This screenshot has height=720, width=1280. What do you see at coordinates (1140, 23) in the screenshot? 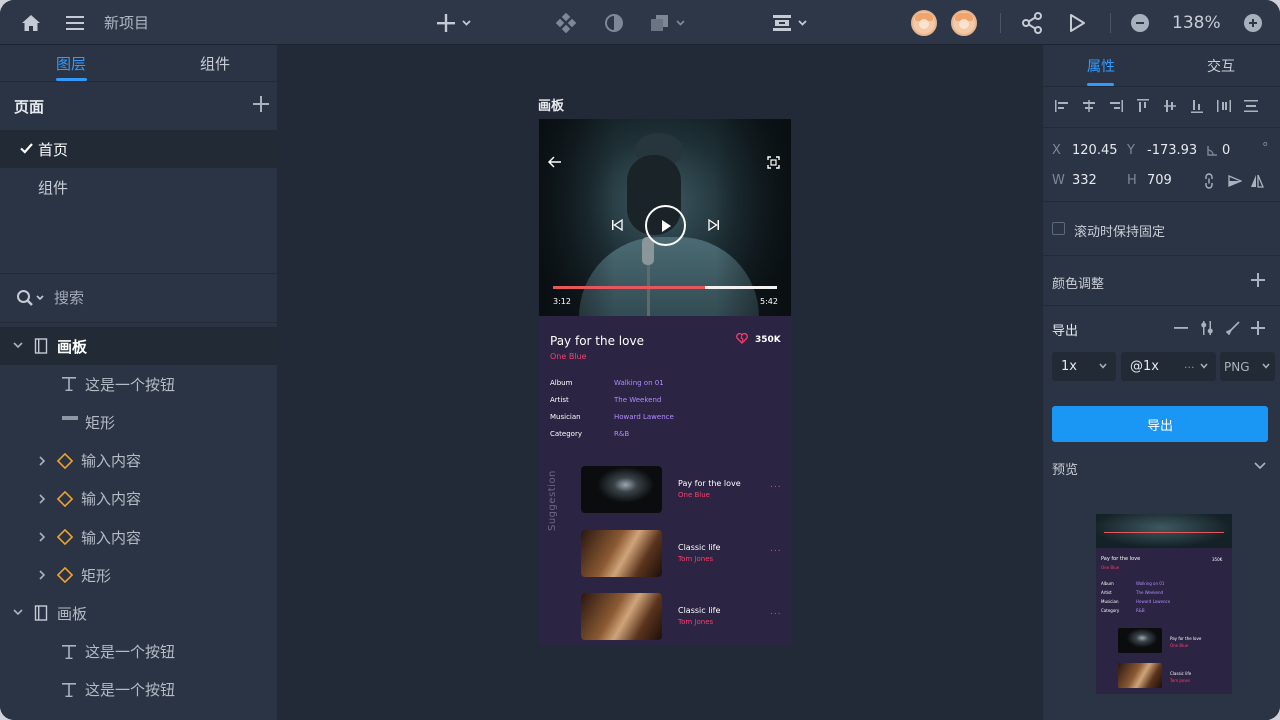
I see `zoom-out-button` at bounding box center [1140, 23].